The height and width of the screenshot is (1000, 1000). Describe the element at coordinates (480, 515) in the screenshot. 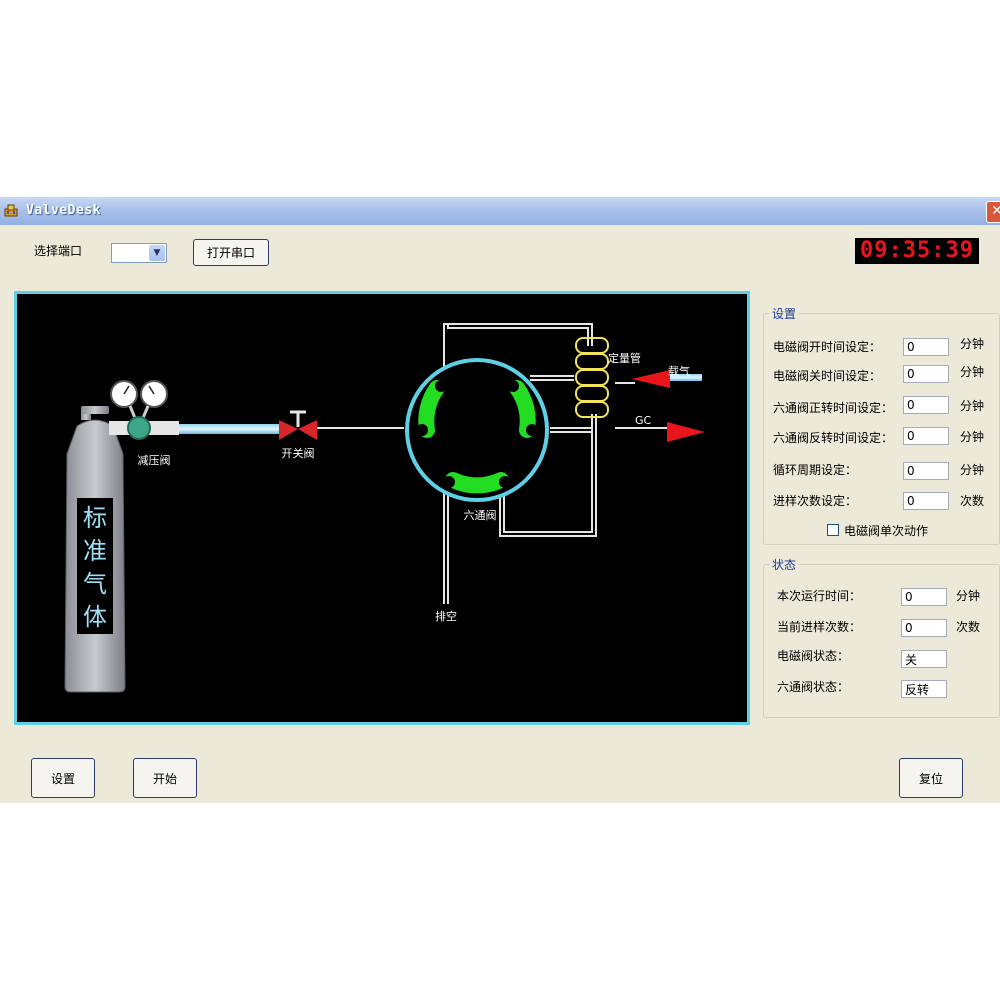

I see `six-port-valve-label: 六通阀` at that location.